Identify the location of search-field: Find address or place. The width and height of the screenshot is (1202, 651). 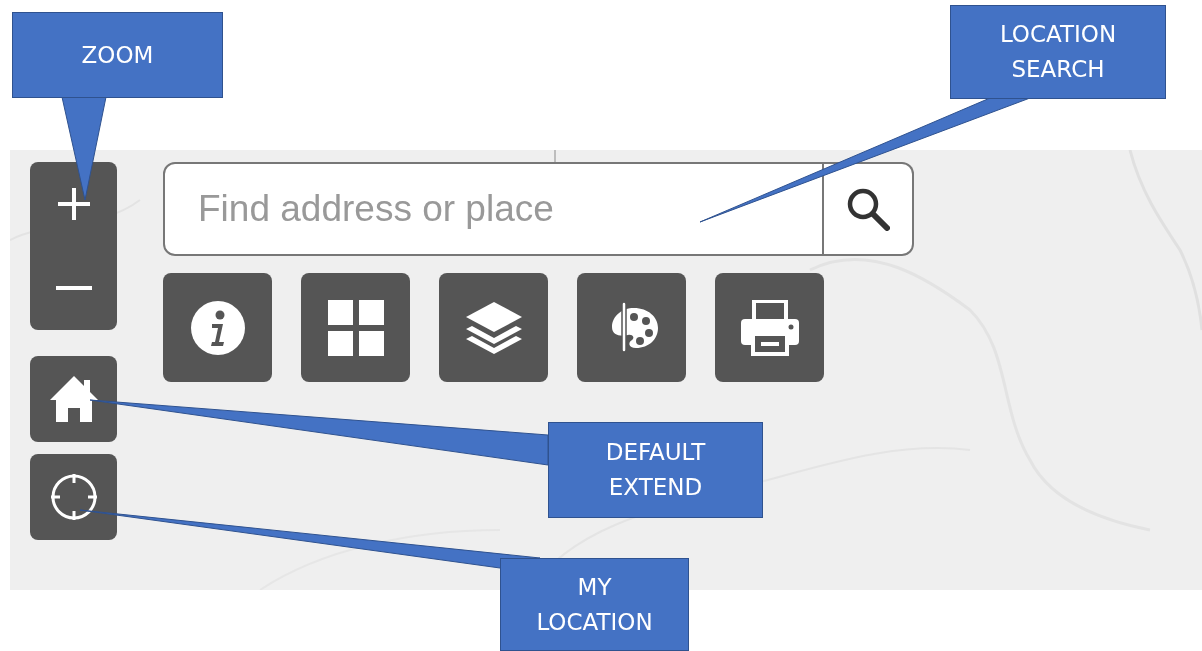
(493, 209).